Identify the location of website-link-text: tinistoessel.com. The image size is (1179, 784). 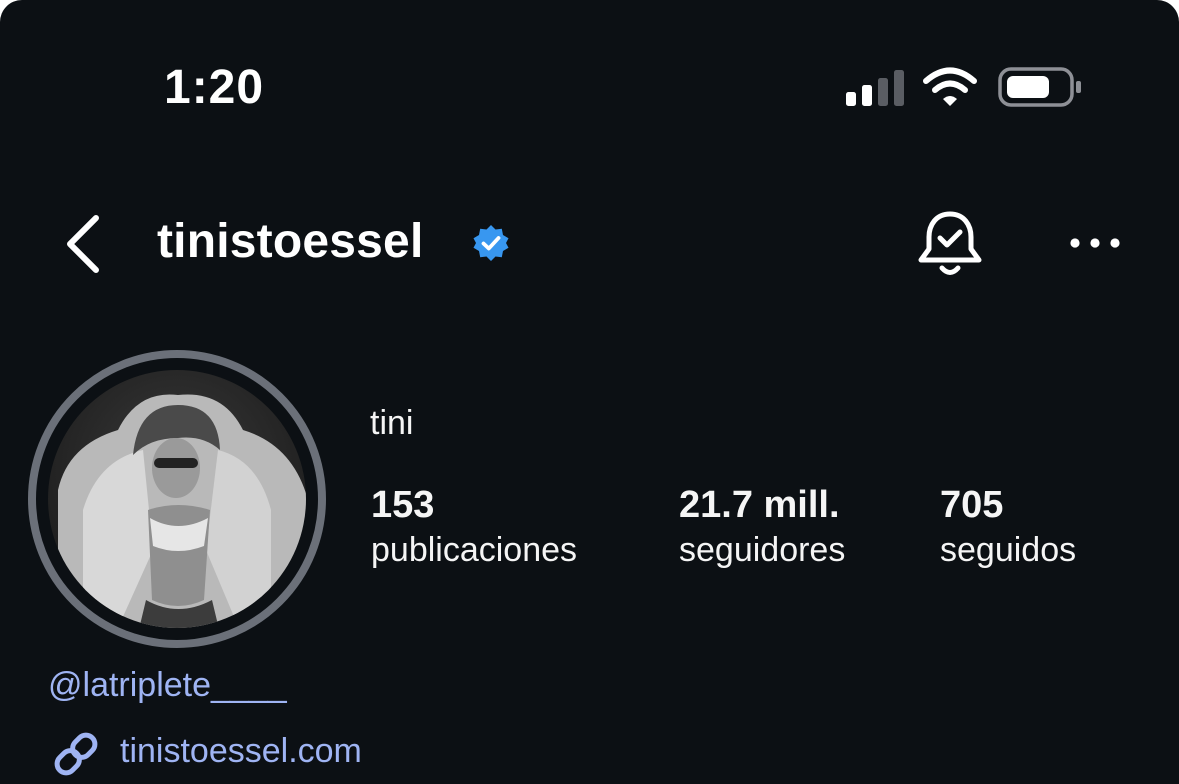
(241, 751).